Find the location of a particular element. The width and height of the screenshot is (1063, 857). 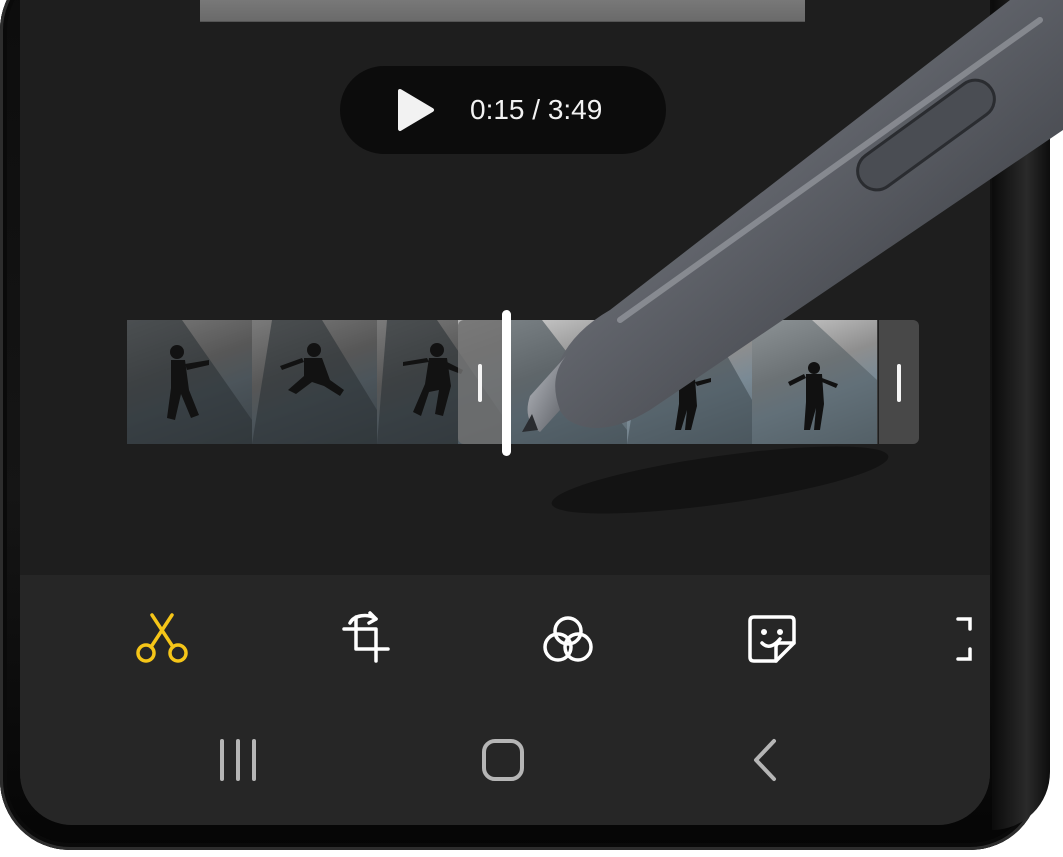

playhead is located at coordinates (506, 383).